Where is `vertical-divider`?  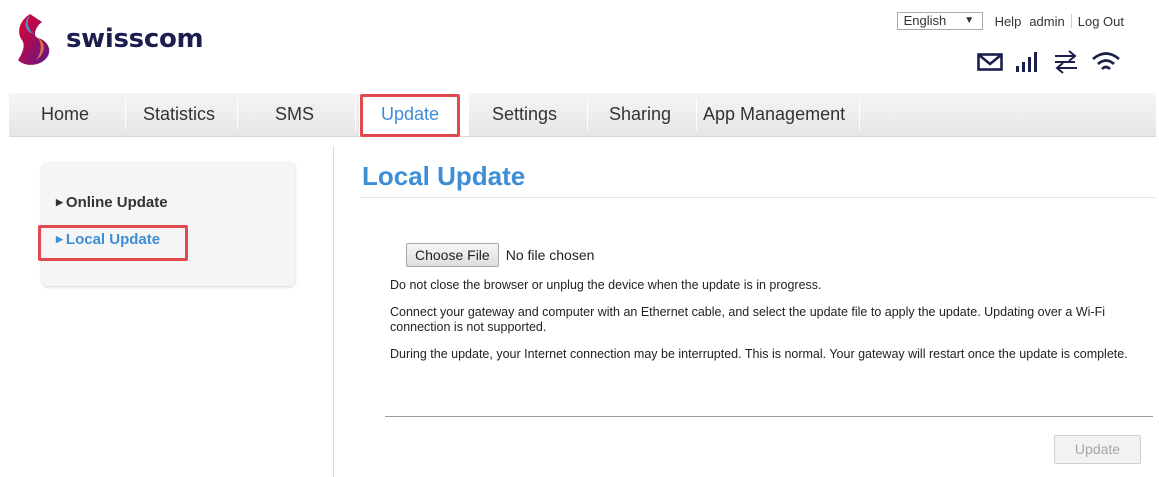 vertical-divider is located at coordinates (333, 311).